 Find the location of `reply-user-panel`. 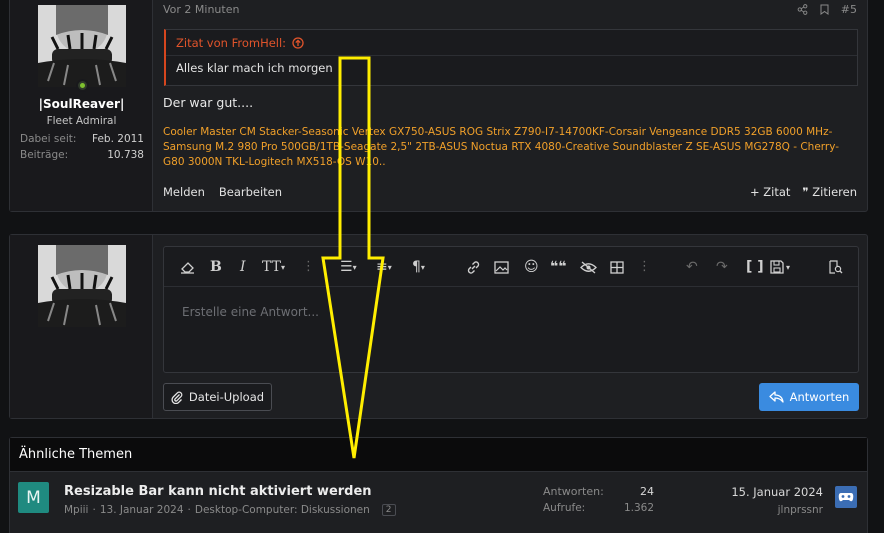

reply-user-panel is located at coordinates (81, 326).